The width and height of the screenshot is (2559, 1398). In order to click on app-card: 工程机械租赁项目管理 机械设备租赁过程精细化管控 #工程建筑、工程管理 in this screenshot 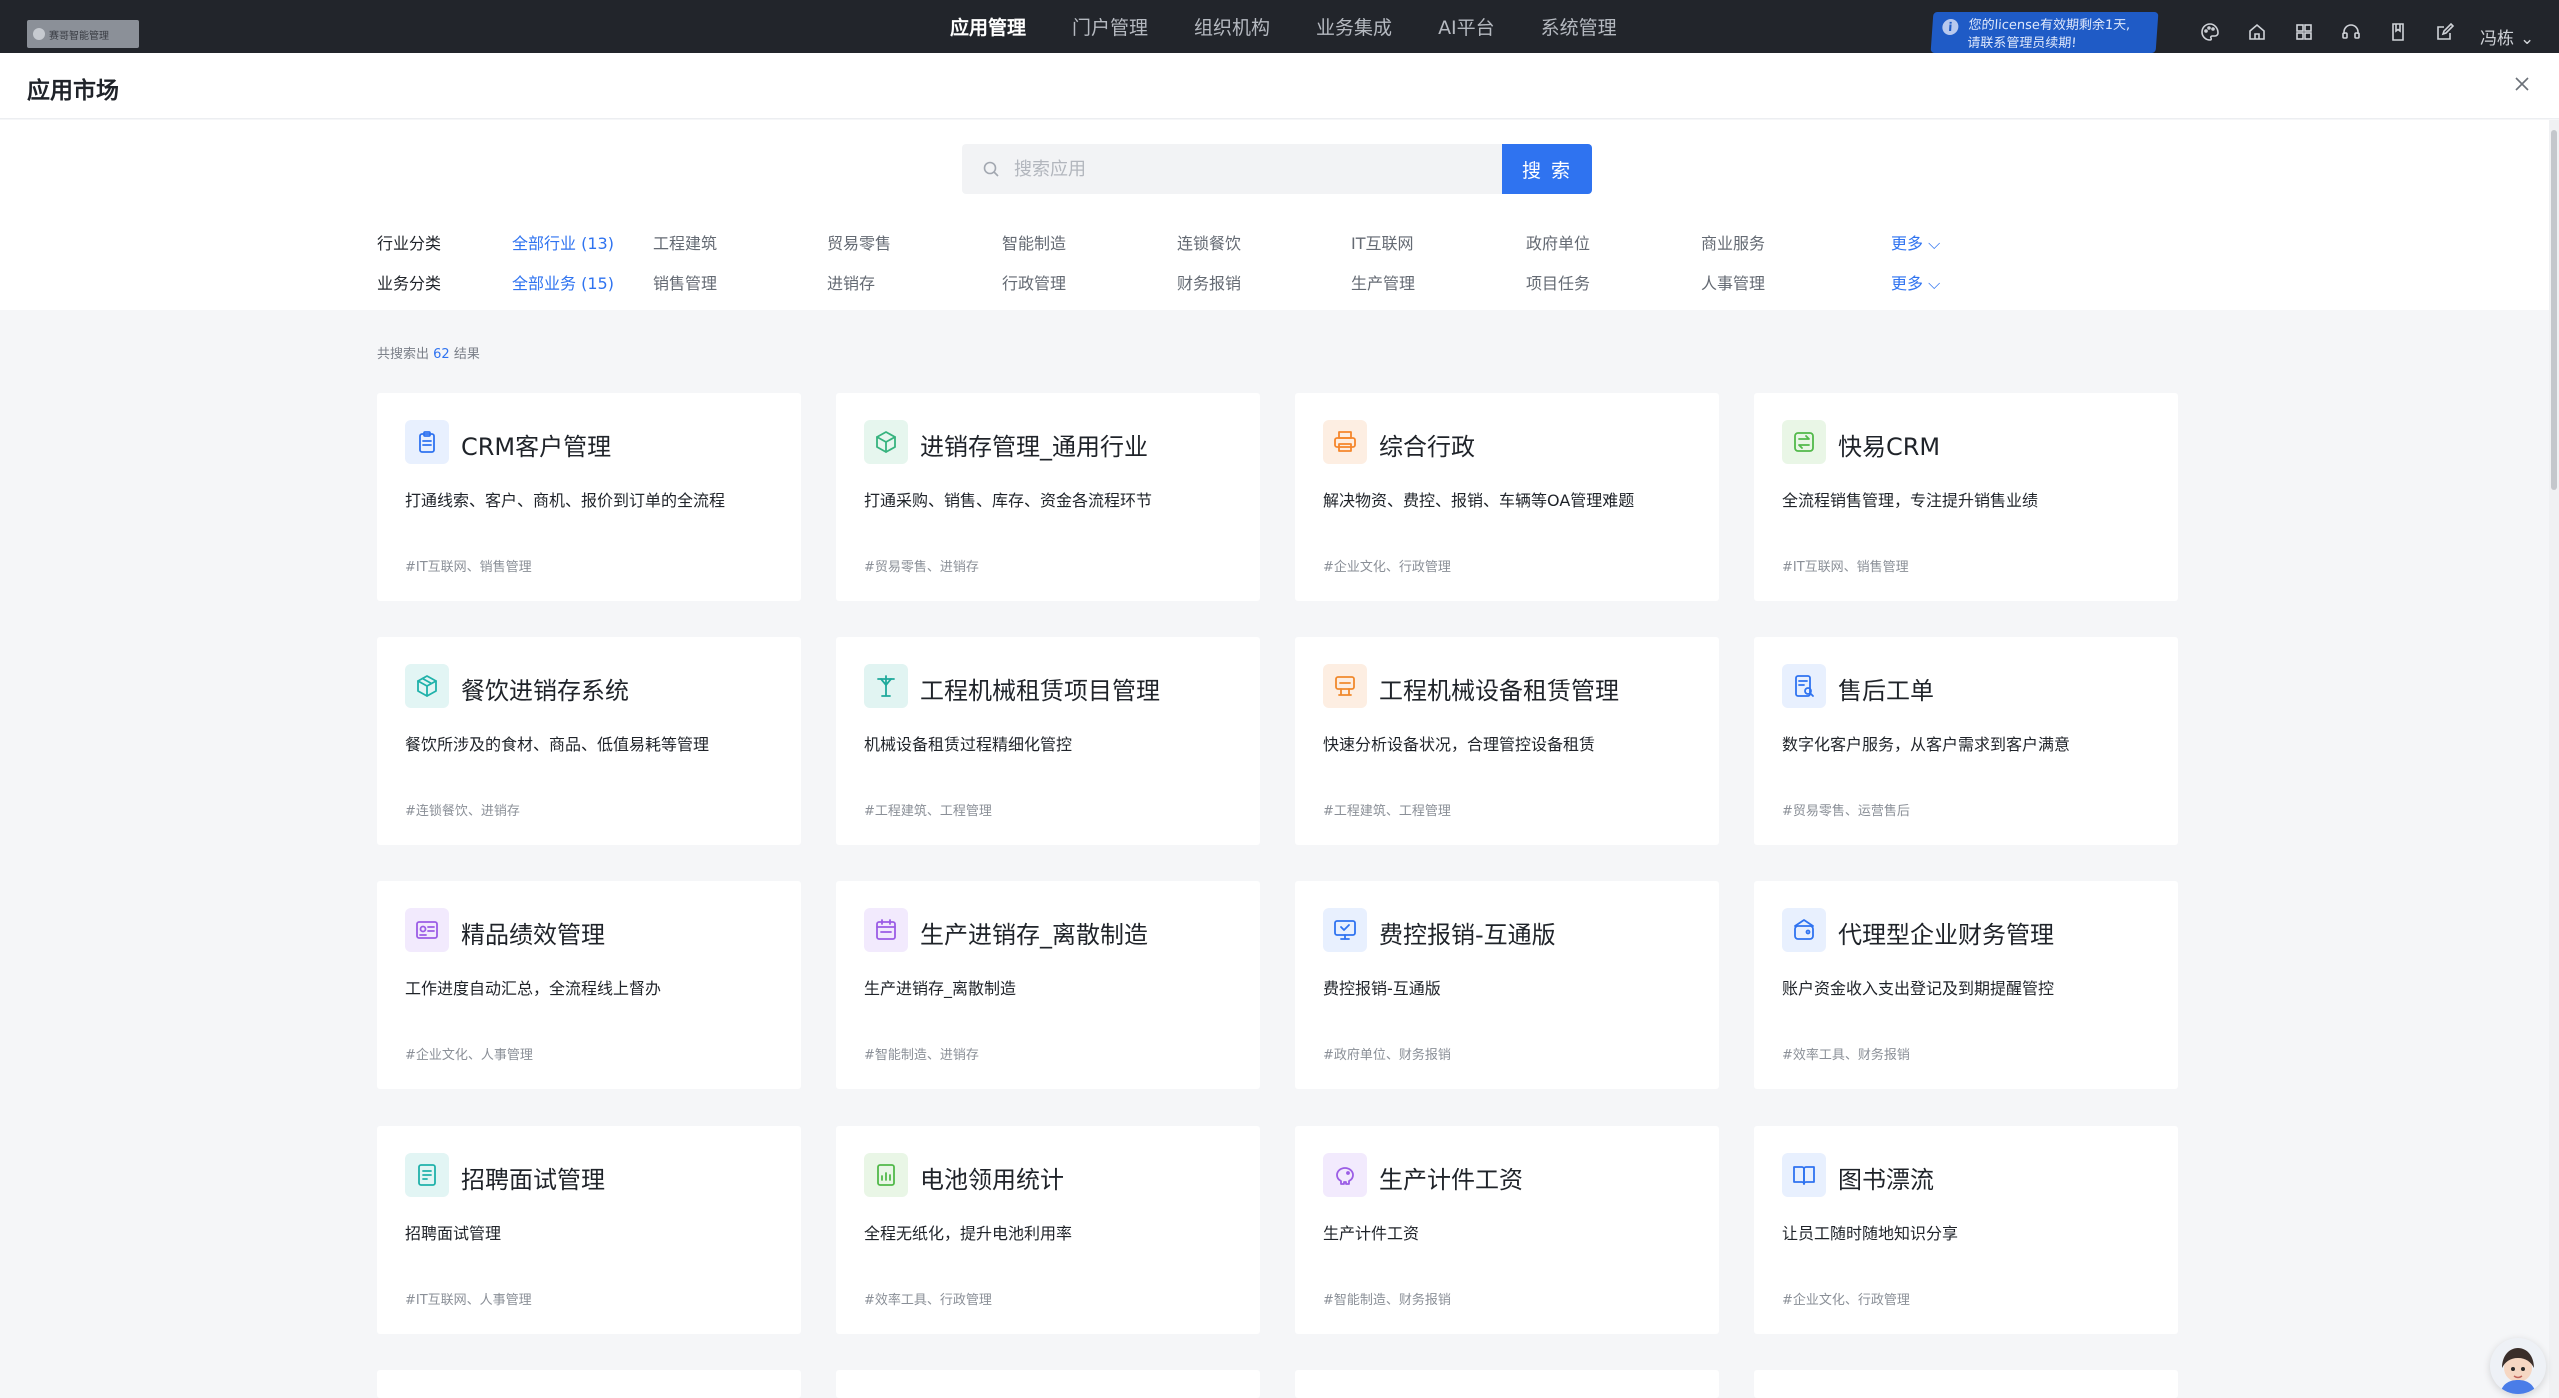, I will do `click(1048, 741)`.